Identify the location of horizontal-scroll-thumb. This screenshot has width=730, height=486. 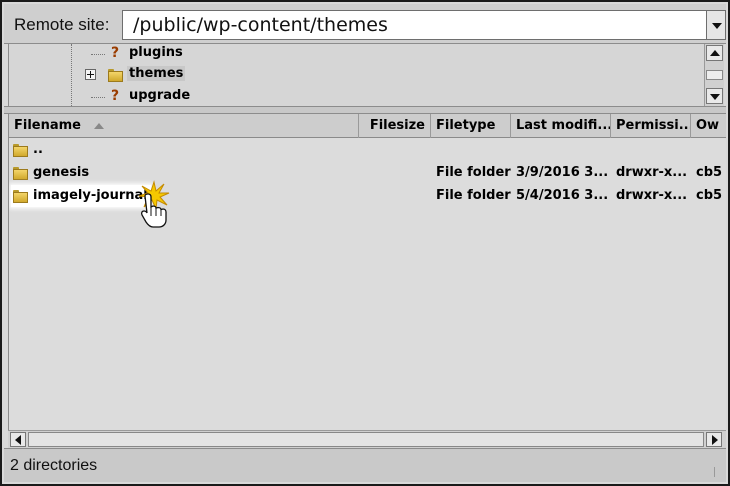
(366, 439).